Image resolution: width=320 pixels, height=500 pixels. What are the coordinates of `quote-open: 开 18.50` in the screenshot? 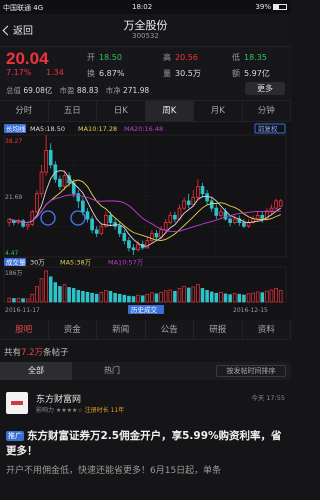 It's located at (104, 57).